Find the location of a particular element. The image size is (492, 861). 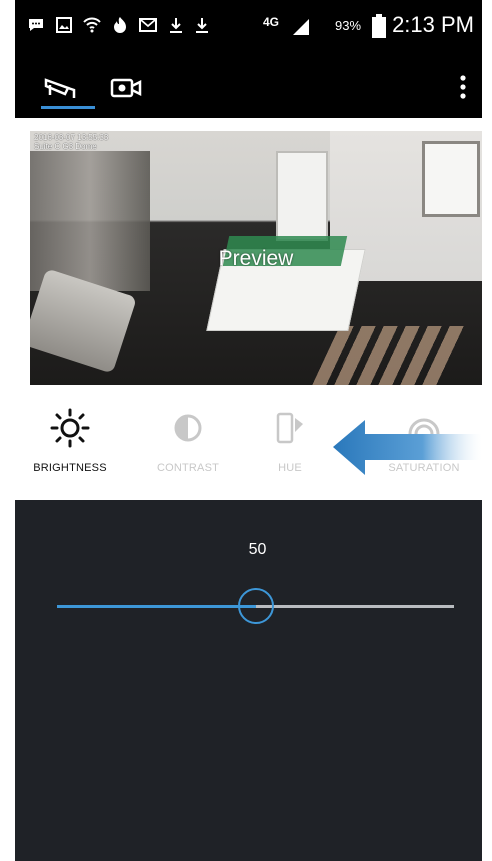

hue-icon is located at coordinates (289, 428).